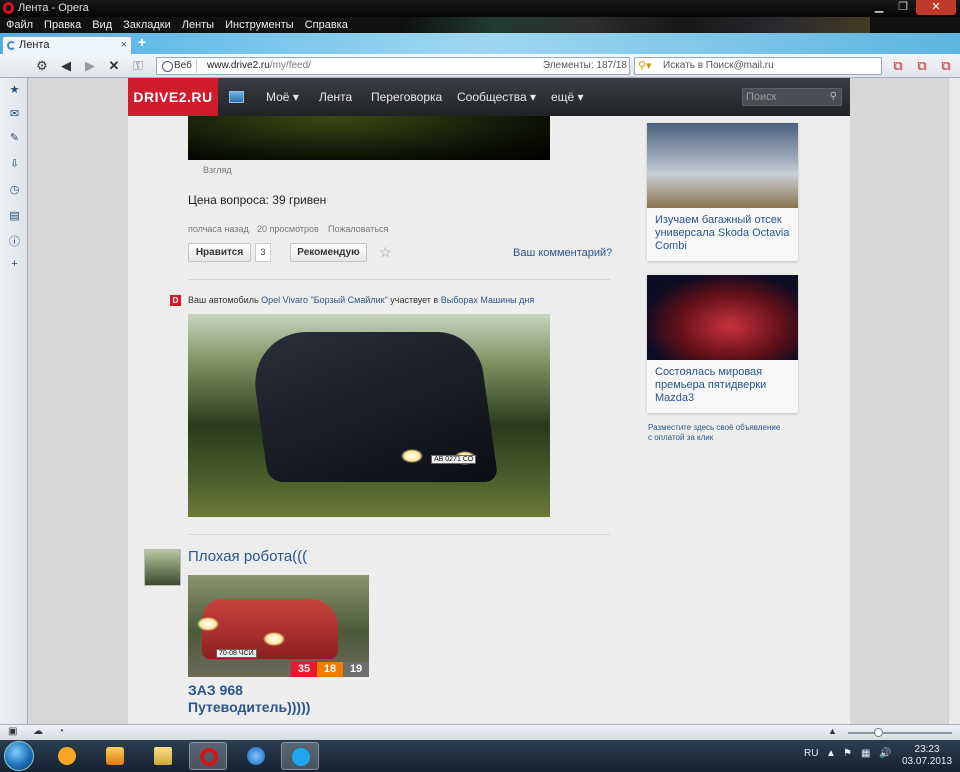 Image resolution: width=960 pixels, height=772 pixels. I want to click on site-logo: DRIVE2.RU, so click(173, 97).